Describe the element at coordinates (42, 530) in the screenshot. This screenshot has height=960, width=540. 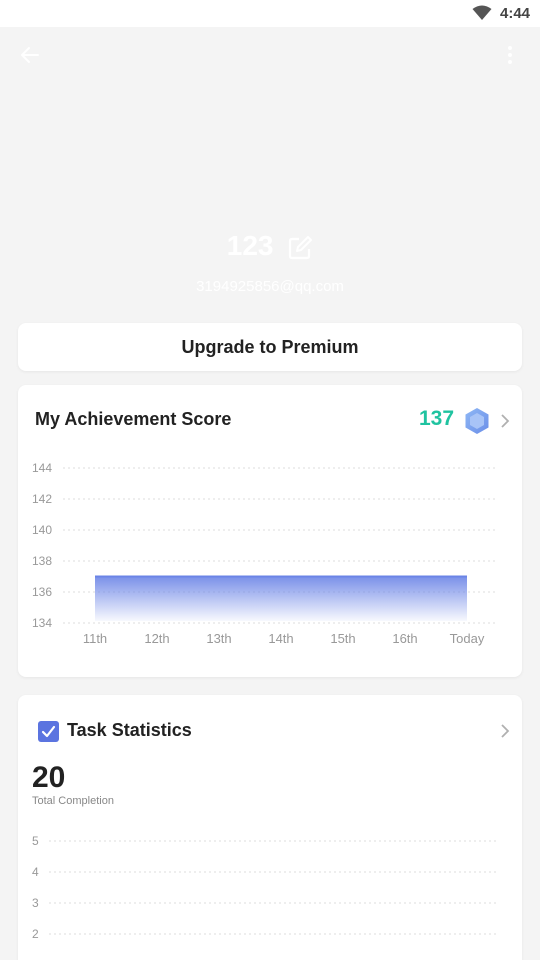
I see `y-tick-label: 140` at that location.